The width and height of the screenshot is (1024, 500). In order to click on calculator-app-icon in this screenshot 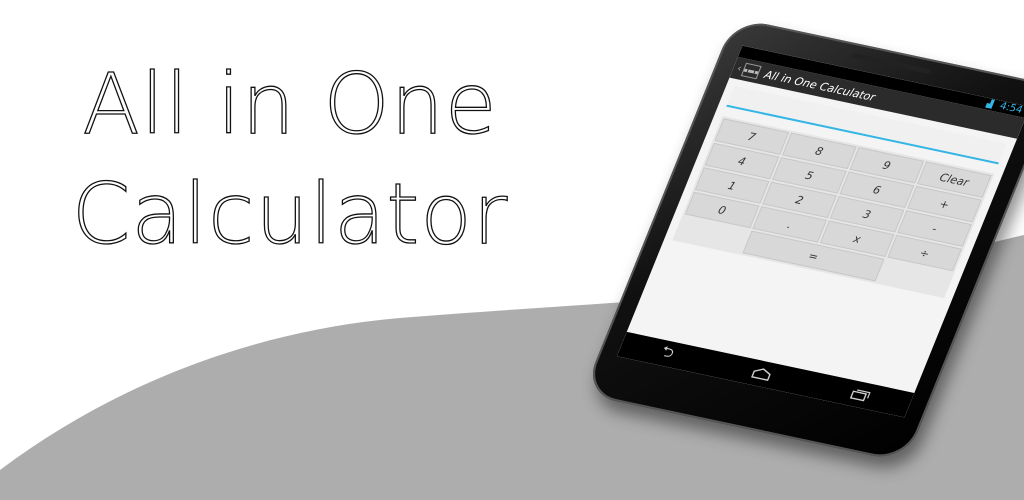, I will do `click(751, 71)`.